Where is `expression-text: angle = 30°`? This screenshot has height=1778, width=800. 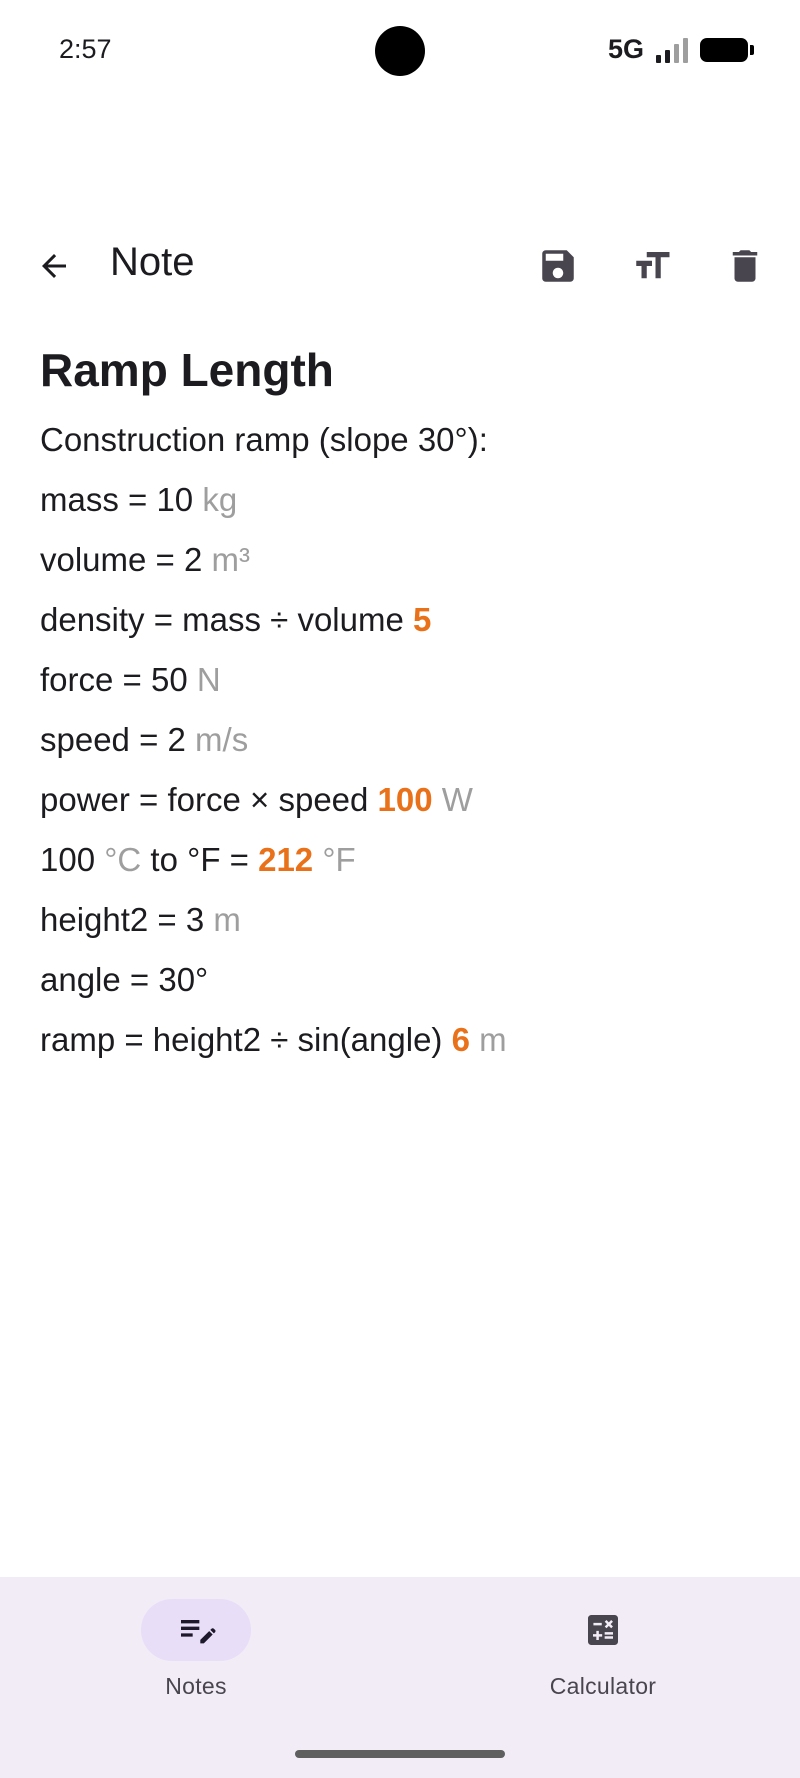
expression-text: angle = 30° is located at coordinates (124, 979).